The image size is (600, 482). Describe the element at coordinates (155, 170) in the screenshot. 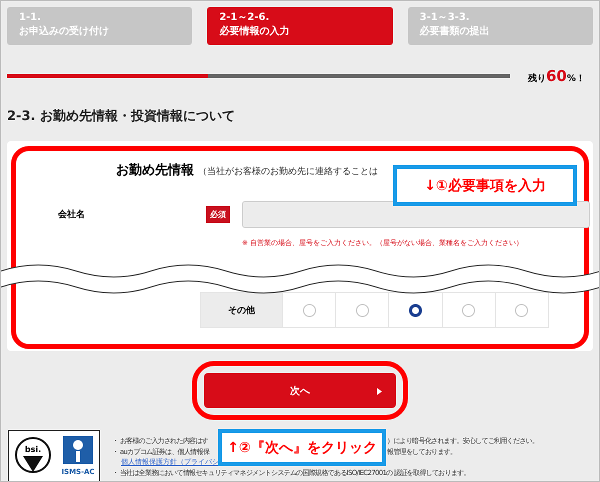

I see `form-title: お勤め先情報` at that location.